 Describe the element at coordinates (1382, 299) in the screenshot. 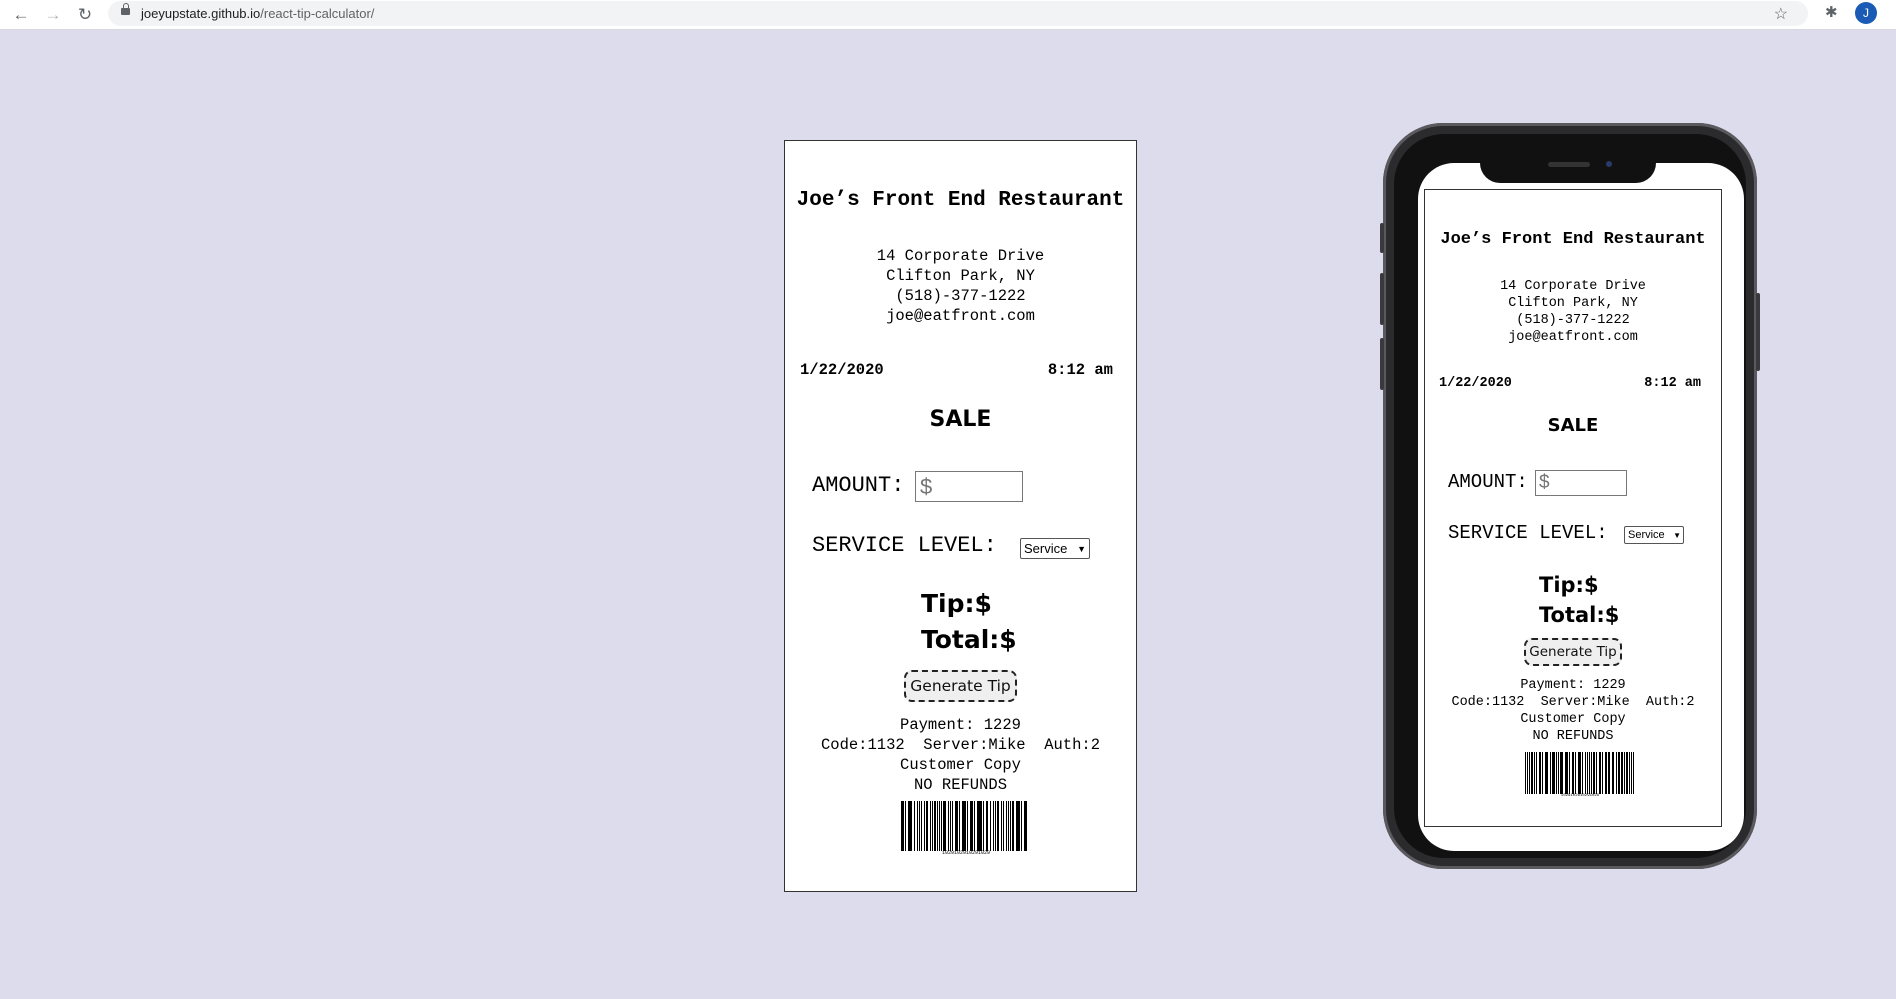

I see `phone-volume-up` at that location.